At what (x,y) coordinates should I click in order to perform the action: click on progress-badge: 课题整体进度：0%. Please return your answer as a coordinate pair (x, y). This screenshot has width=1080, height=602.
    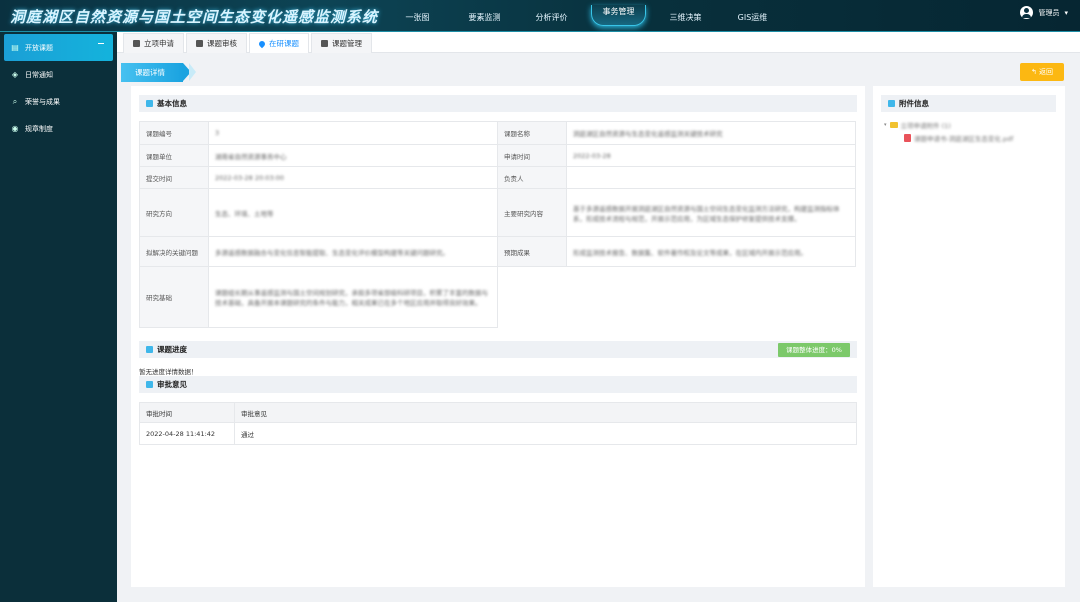
    Looking at the image, I should click on (814, 350).